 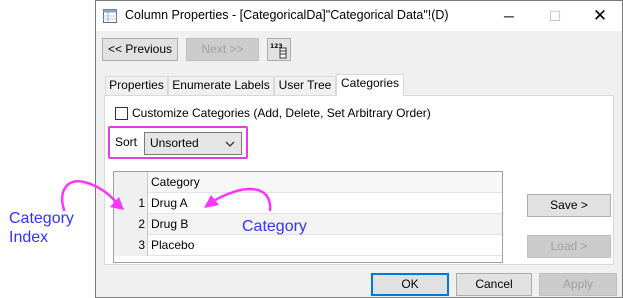 I want to click on annotation-arrows, so click(x=166, y=195).